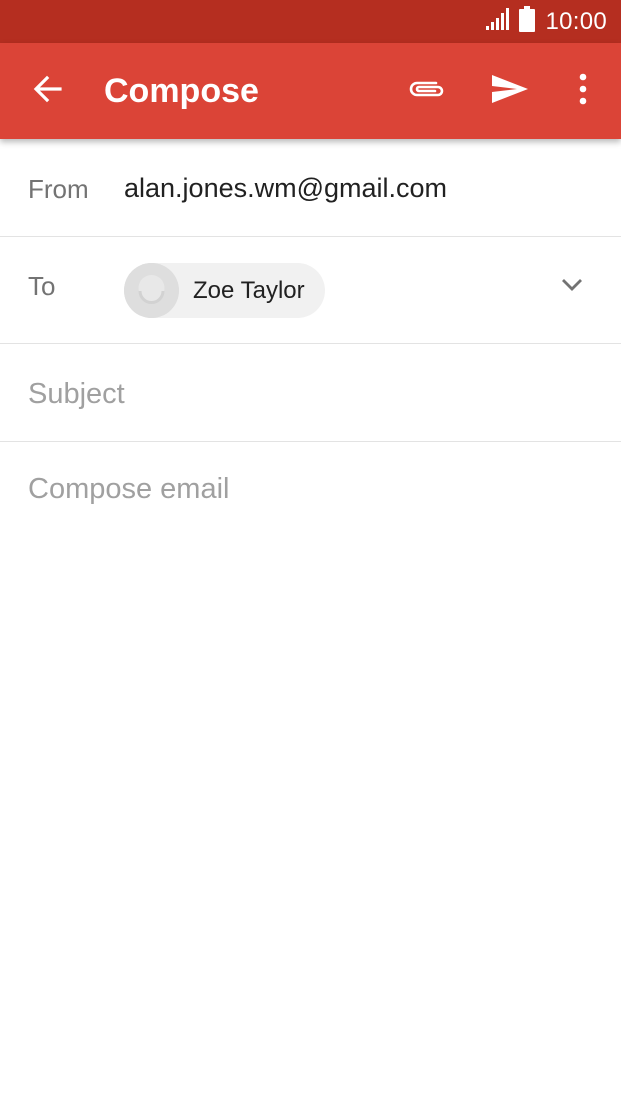 Image resolution: width=621 pixels, height=1104 pixels. Describe the element at coordinates (310, 91) in the screenshot. I see `app-toolbar: Compose` at that location.